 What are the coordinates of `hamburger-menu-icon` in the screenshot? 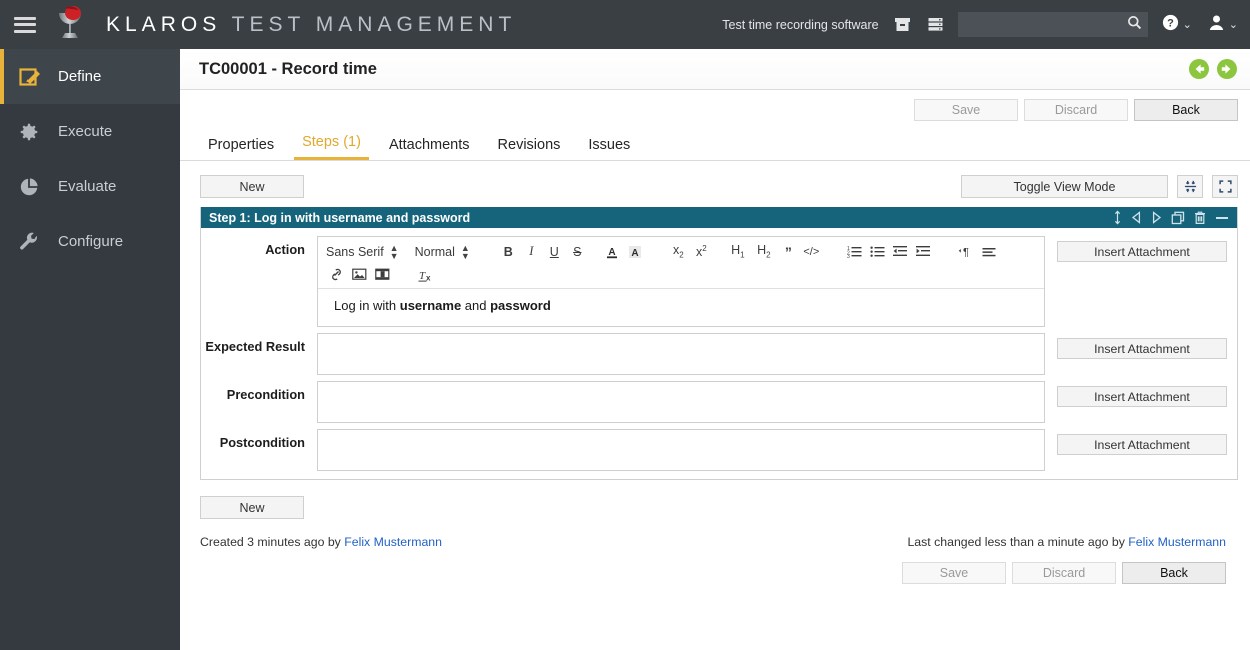 It's located at (25, 24).